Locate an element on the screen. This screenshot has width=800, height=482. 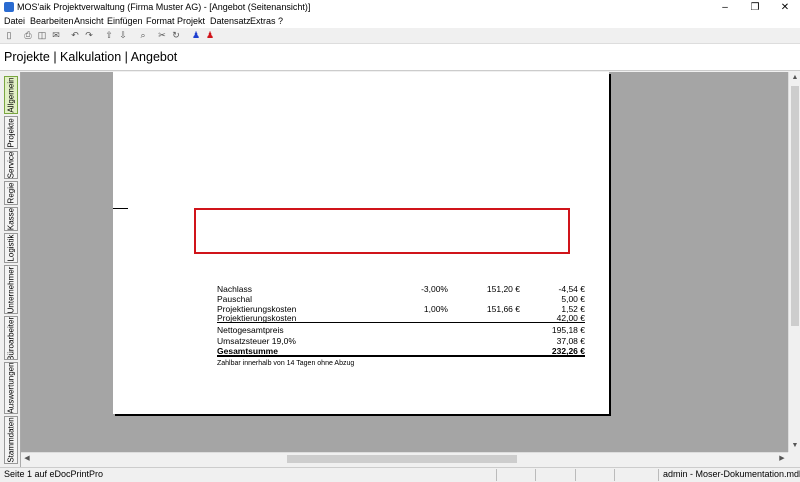
total-row: Umsatzsteuer 19,0% 37,08 € is located at coordinates (401, 341).